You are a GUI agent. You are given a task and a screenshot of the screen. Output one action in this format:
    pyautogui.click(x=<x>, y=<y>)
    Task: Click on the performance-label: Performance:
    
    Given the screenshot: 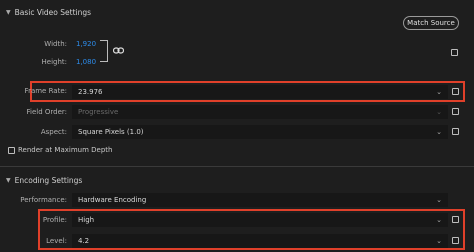 What is the action you would take?
    pyautogui.click(x=43, y=200)
    